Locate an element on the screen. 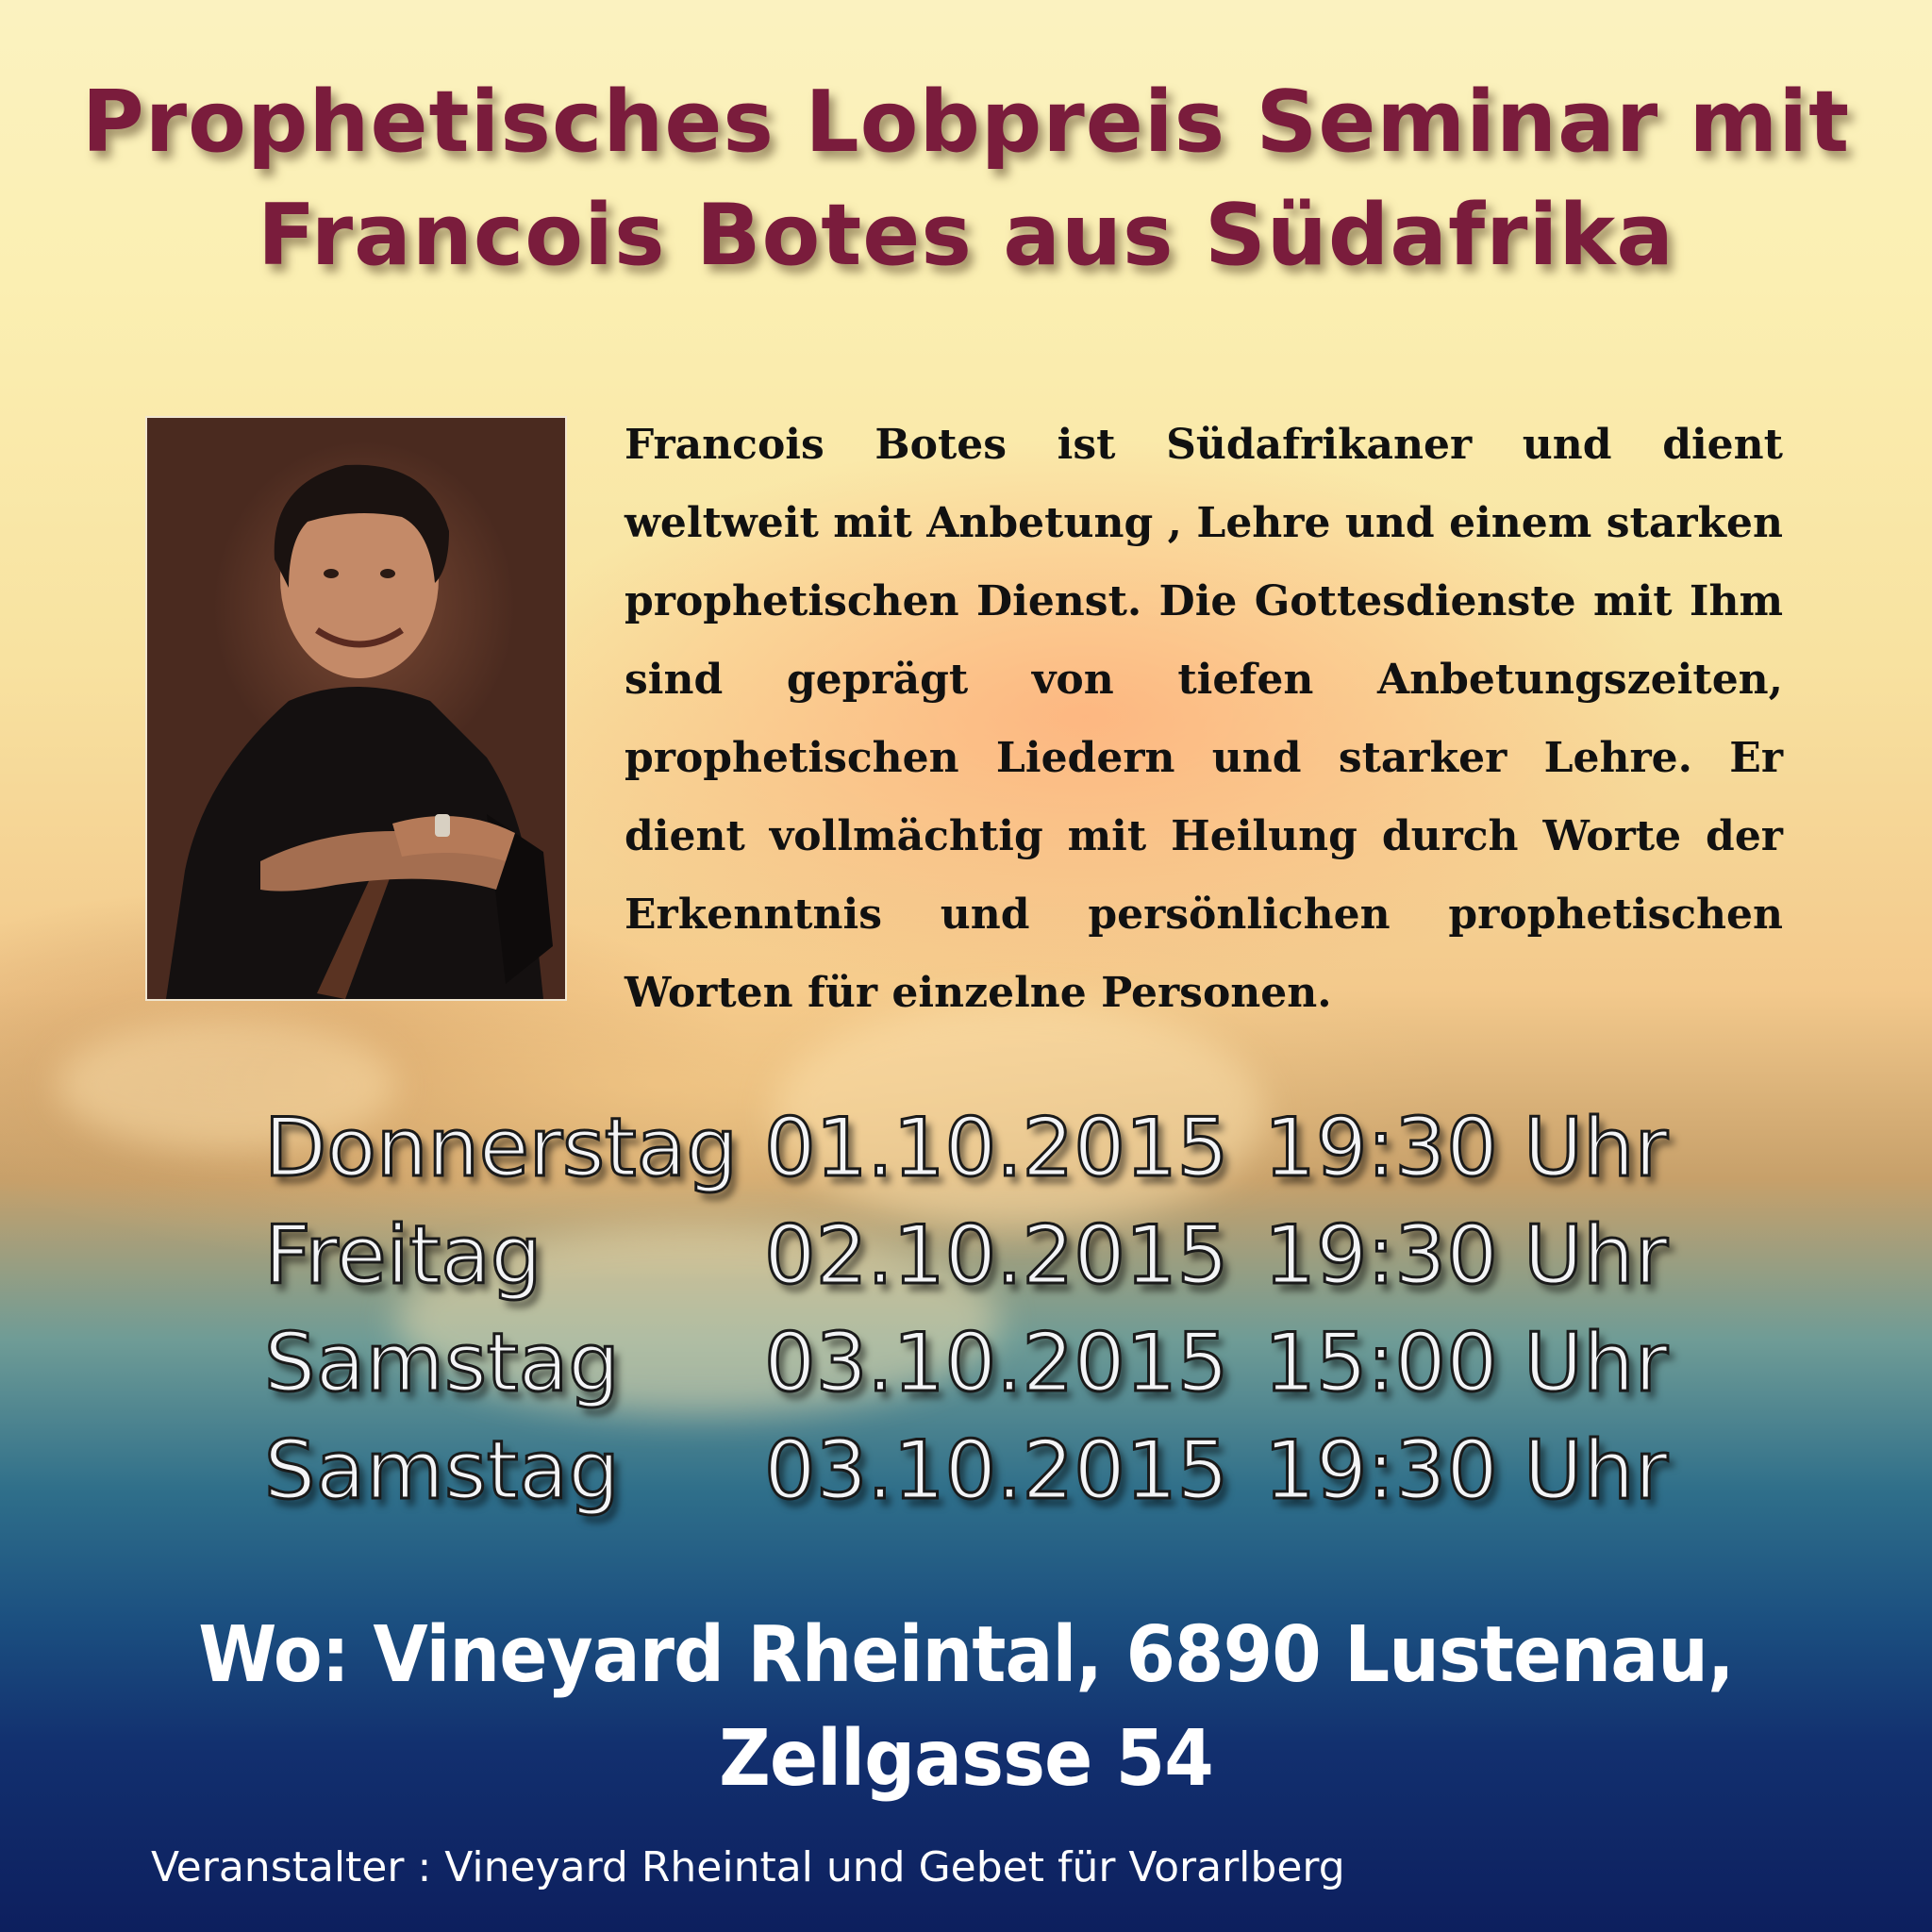 The height and width of the screenshot is (1932, 1932). schedule-row: Samstag 03.10.2015 15:00 Uhr is located at coordinates (999, 1363).